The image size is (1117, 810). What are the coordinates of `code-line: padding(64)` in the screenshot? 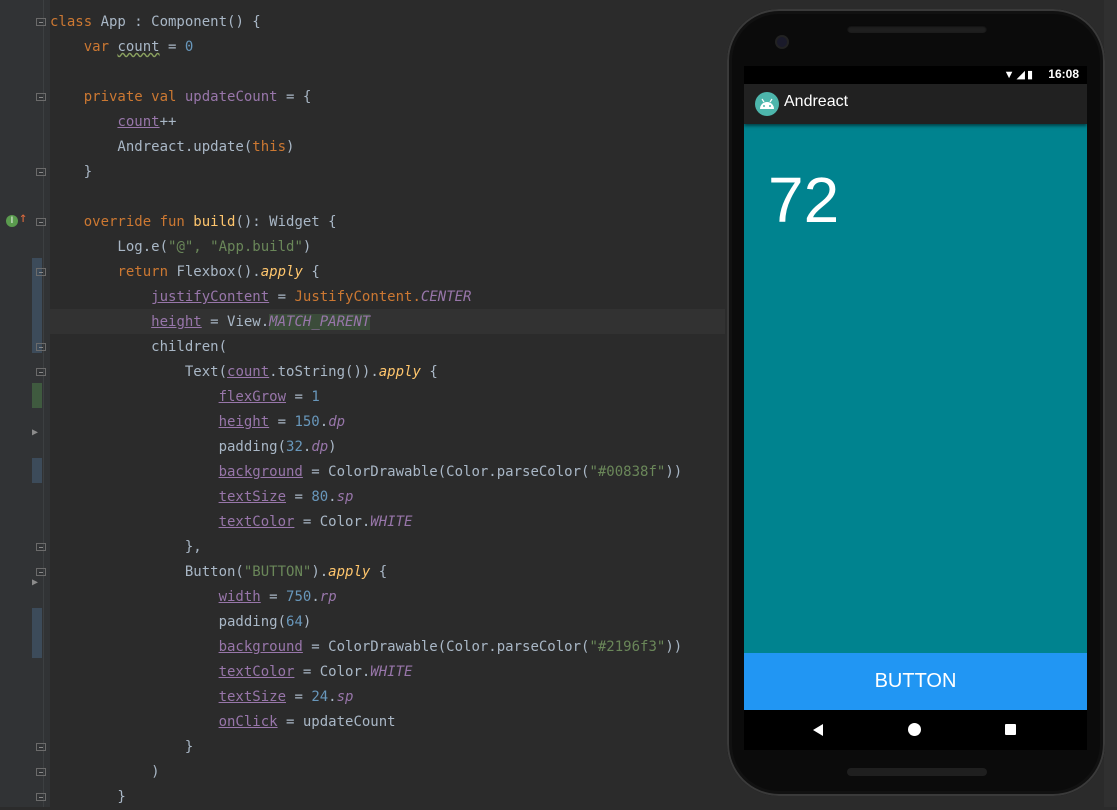 It's located at (366, 622).